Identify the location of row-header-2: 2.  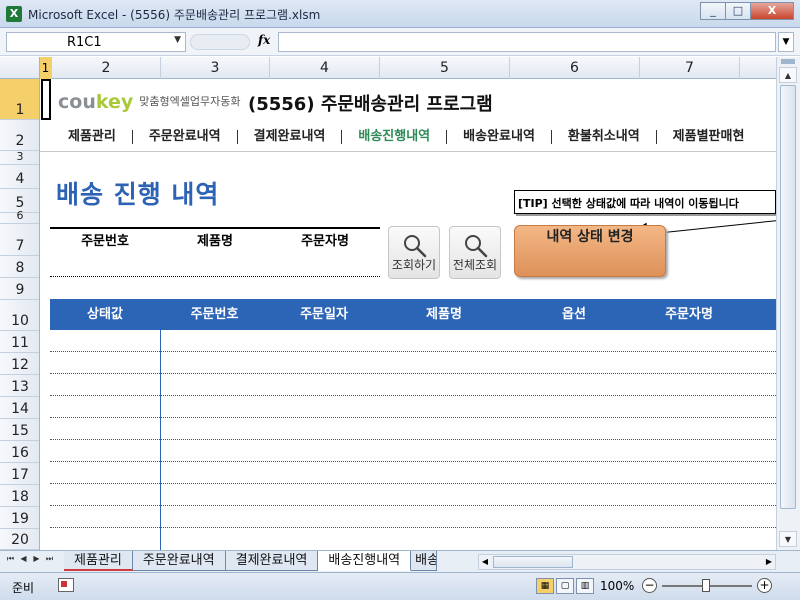
(19, 135).